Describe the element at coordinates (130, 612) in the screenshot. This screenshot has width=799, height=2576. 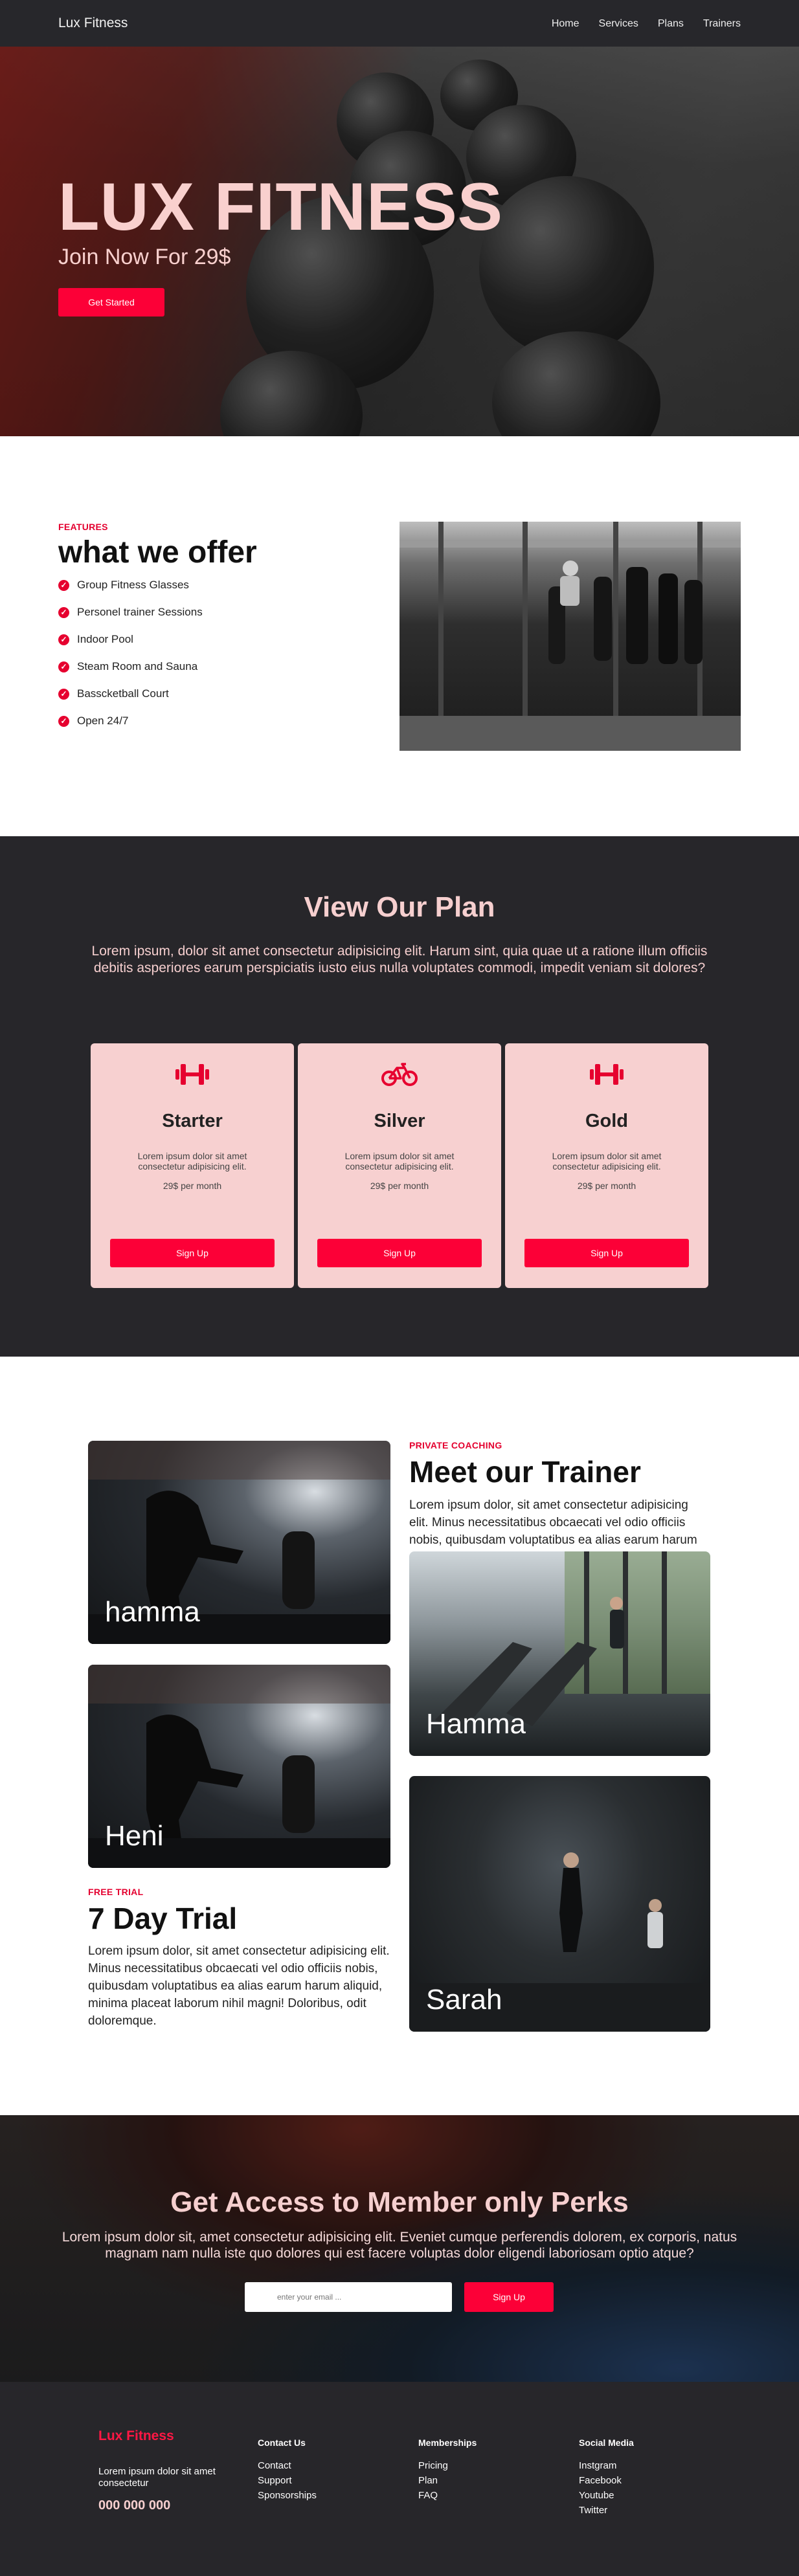
I see `list-item: ✓ Personel trainer Sessions` at that location.